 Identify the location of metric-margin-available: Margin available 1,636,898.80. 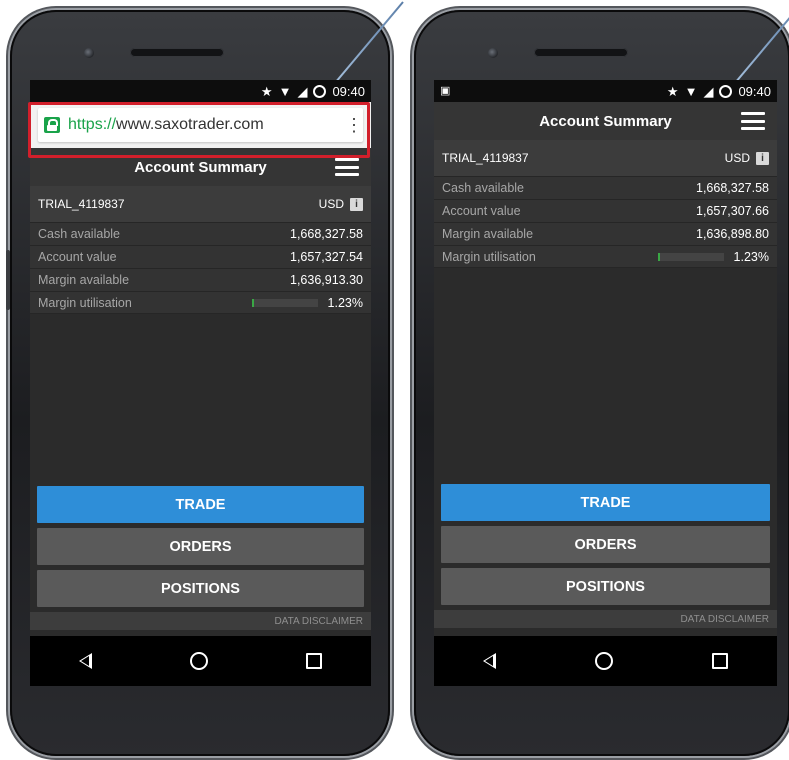
(605, 233).